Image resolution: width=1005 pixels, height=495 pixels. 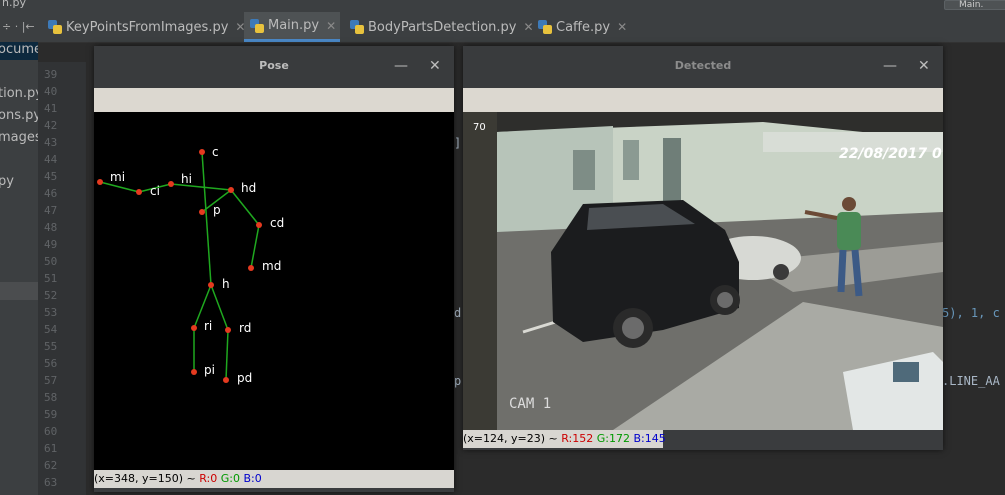 I want to click on joint-rd, so click(x=228, y=330).